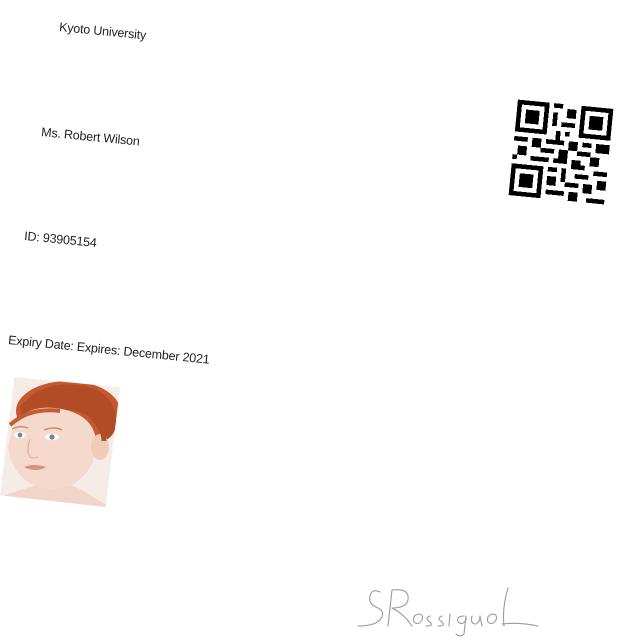  What do you see at coordinates (447, 611) in the screenshot?
I see `signature` at bounding box center [447, 611].